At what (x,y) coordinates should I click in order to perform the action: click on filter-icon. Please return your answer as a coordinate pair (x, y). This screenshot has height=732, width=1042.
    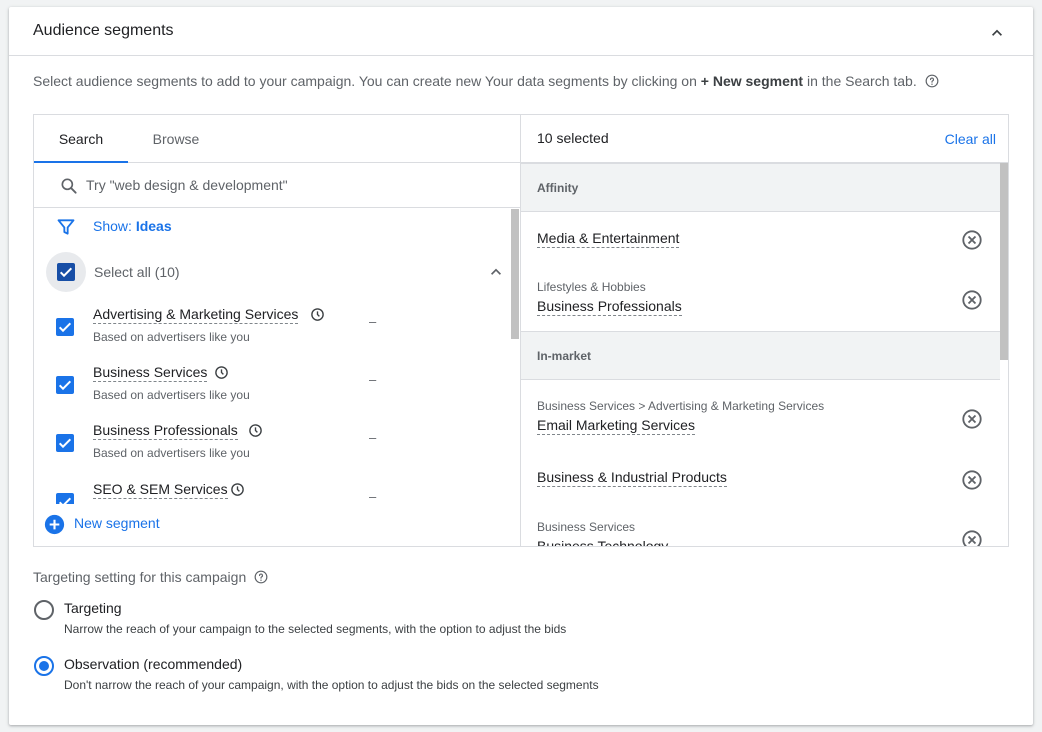
    Looking at the image, I should click on (66, 227).